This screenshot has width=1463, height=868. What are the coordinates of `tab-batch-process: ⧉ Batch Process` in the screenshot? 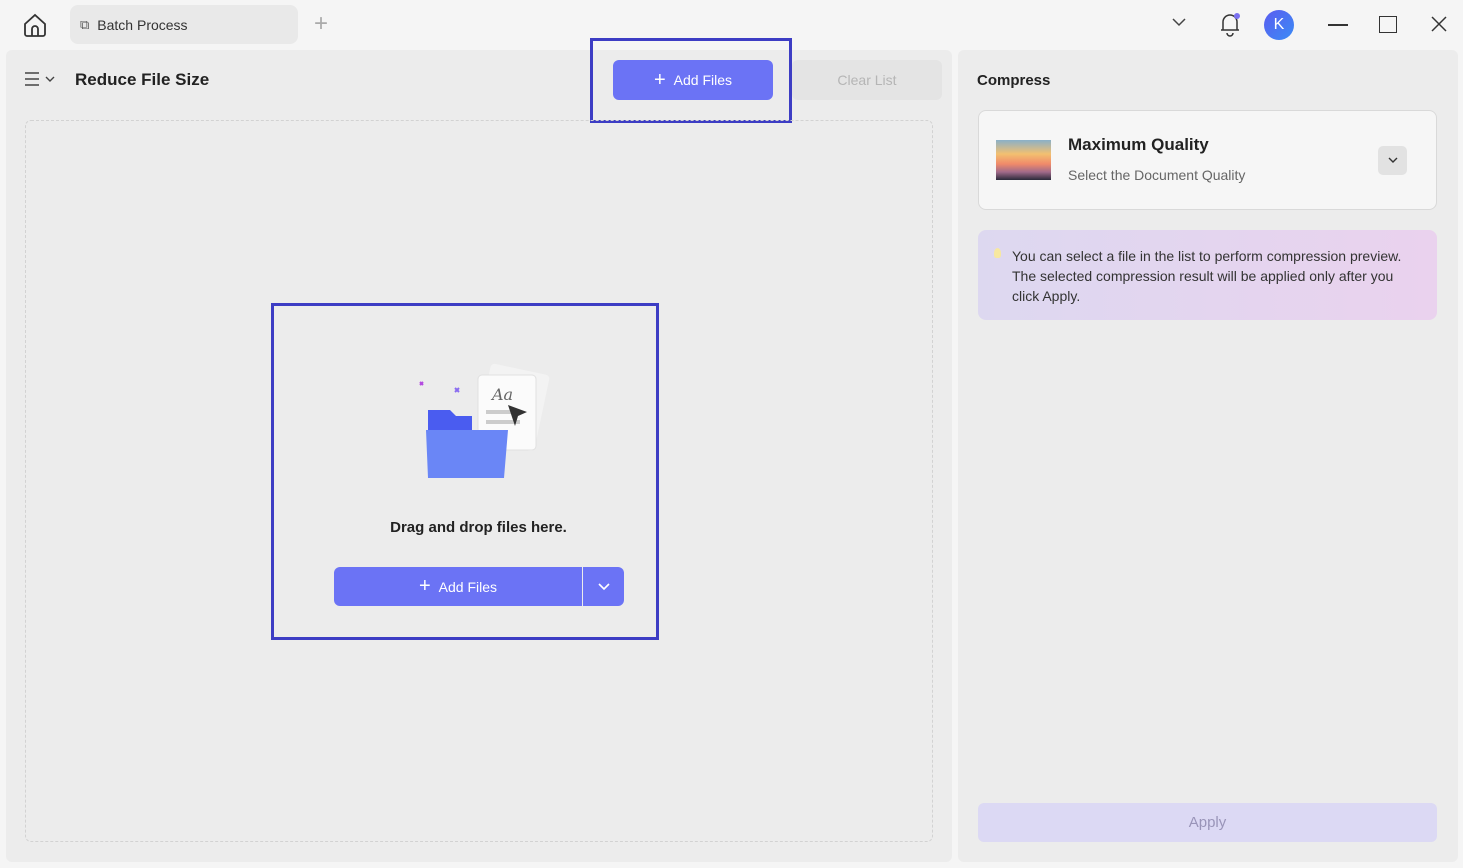 It's located at (184, 24).